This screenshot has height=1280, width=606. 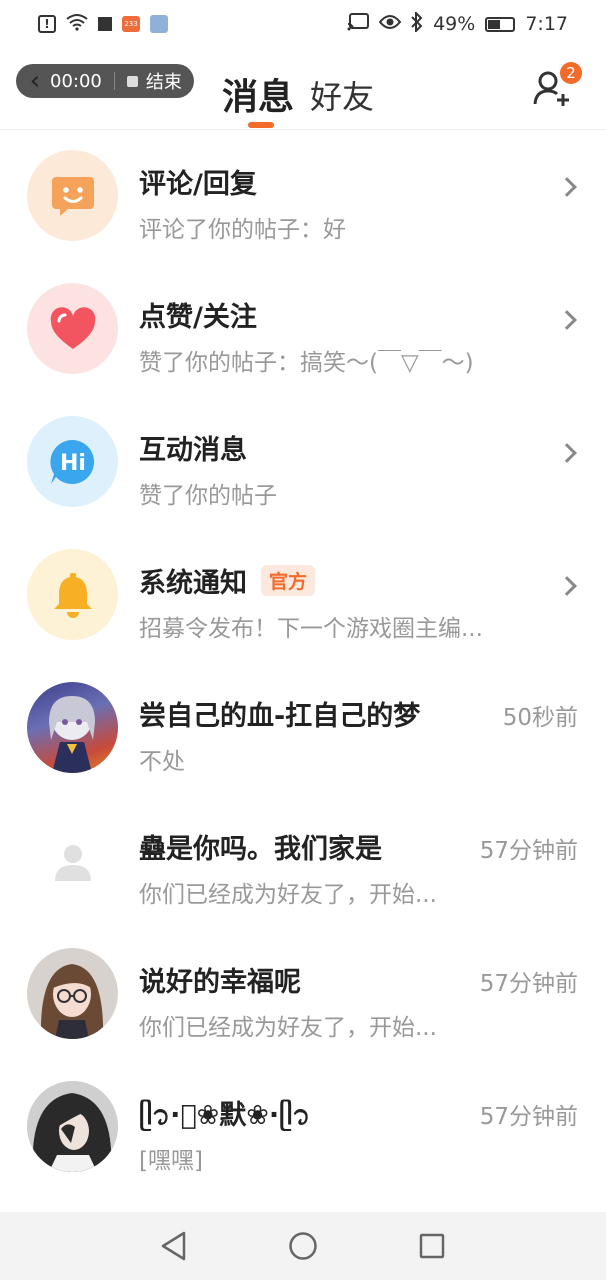 I want to click on list-item-interactions: Hi 互动消息 赞了你的帖子, so click(x=303, y=462).